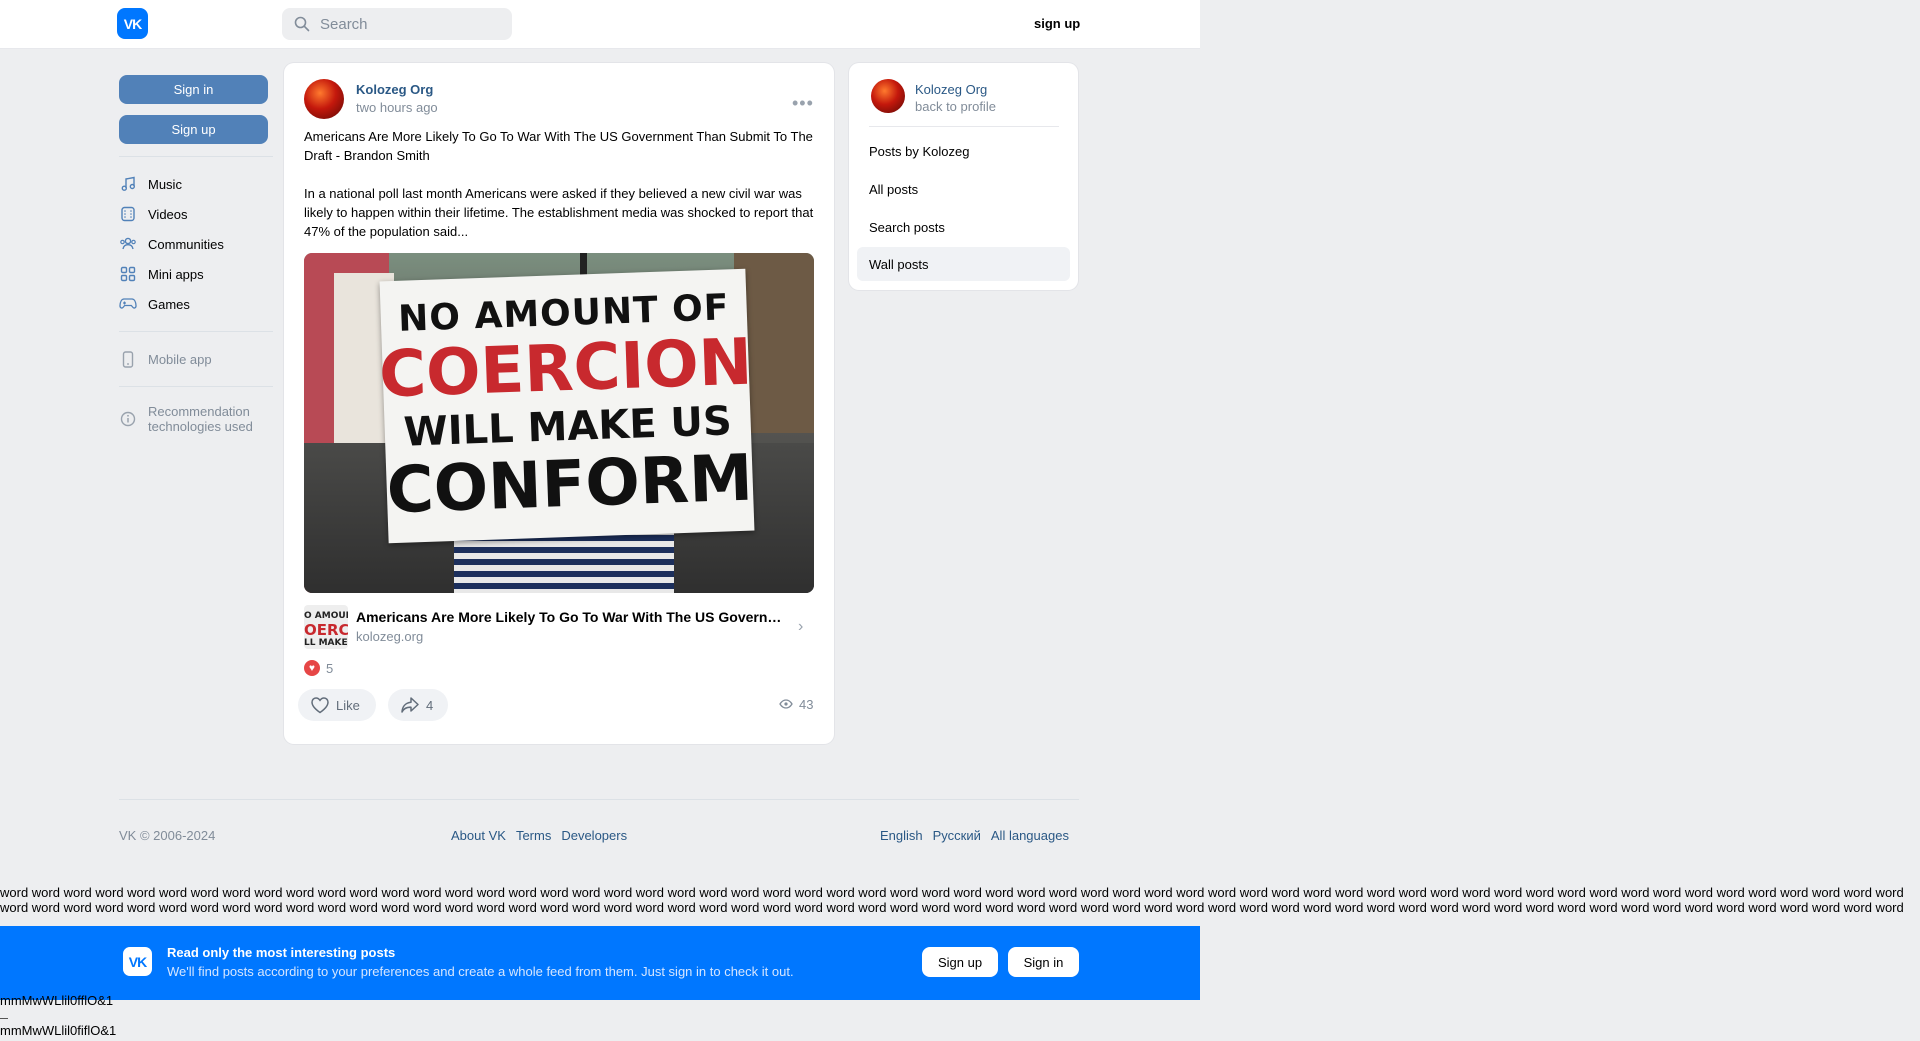  I want to click on heart-outline-icon, so click(320, 705).